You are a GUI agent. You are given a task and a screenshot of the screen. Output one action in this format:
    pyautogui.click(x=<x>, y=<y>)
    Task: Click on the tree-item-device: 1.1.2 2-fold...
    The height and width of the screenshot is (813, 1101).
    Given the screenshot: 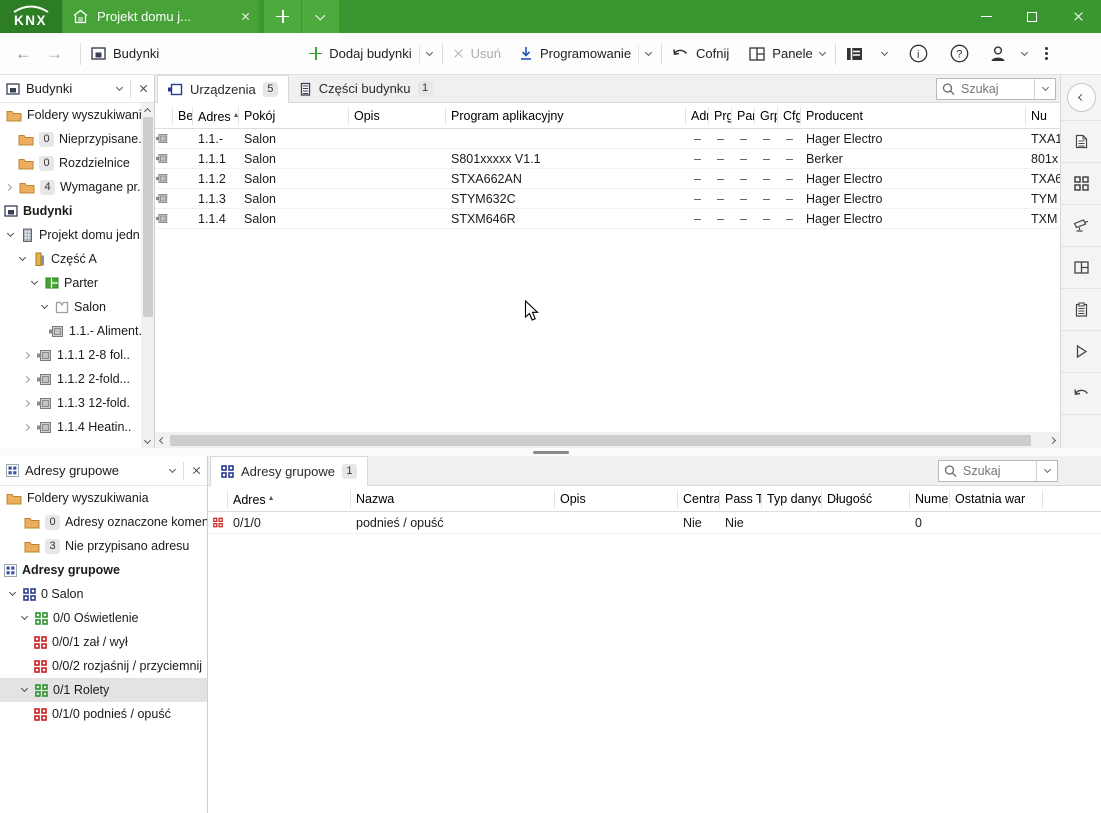 What is the action you would take?
    pyautogui.click(x=70, y=379)
    